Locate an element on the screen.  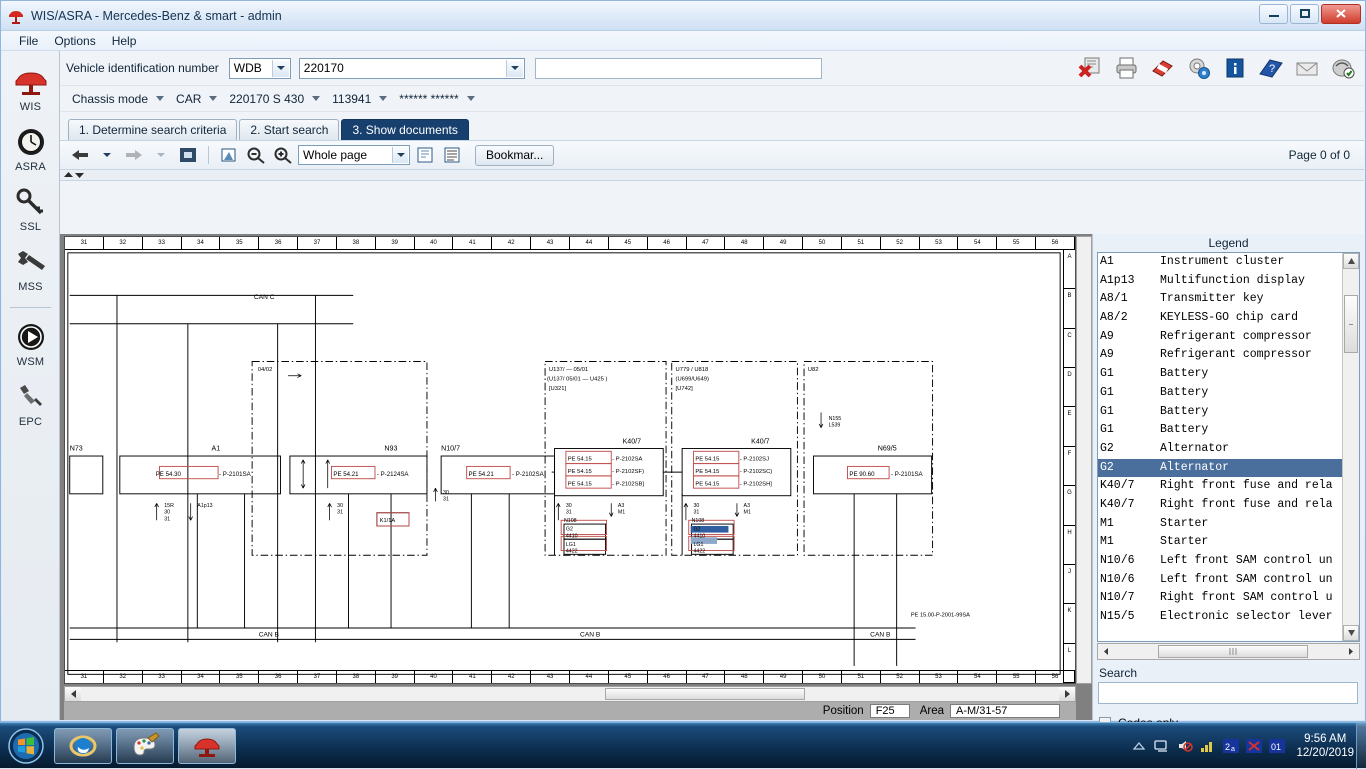
action-center-icon is located at coordinates (1208, 746).